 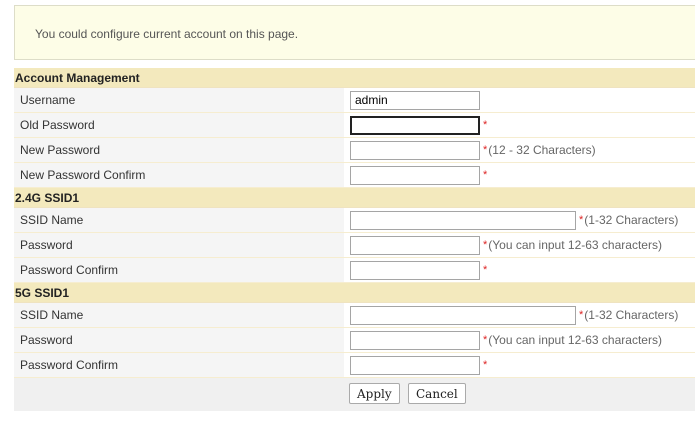 I want to click on username-label: Username, so click(x=179, y=100).